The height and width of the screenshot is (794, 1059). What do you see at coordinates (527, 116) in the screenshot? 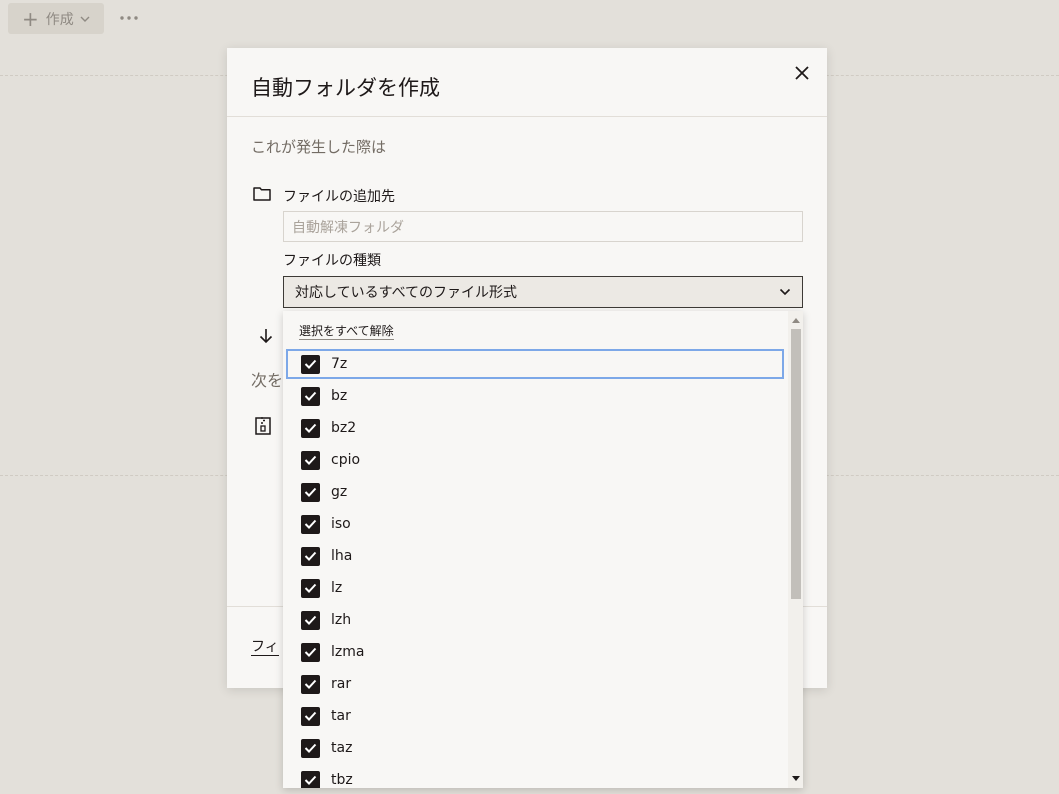
I see `header-divider` at bounding box center [527, 116].